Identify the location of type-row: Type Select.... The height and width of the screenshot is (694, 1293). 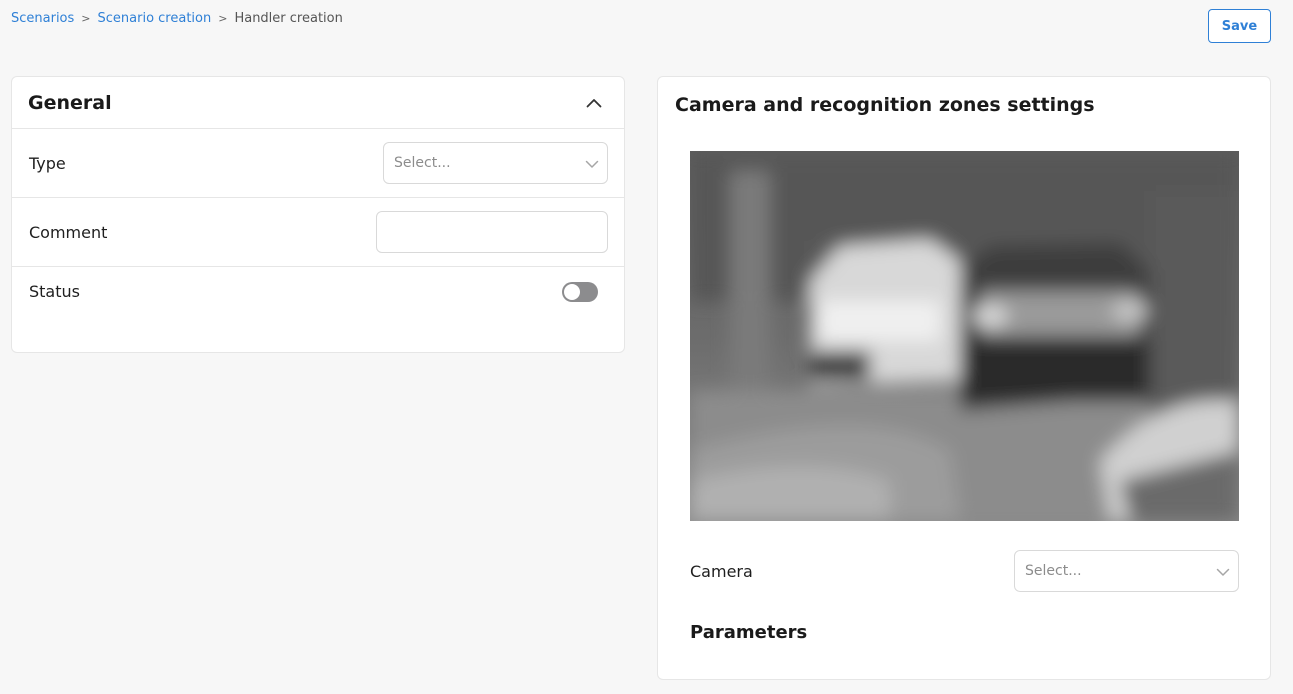
(318, 163).